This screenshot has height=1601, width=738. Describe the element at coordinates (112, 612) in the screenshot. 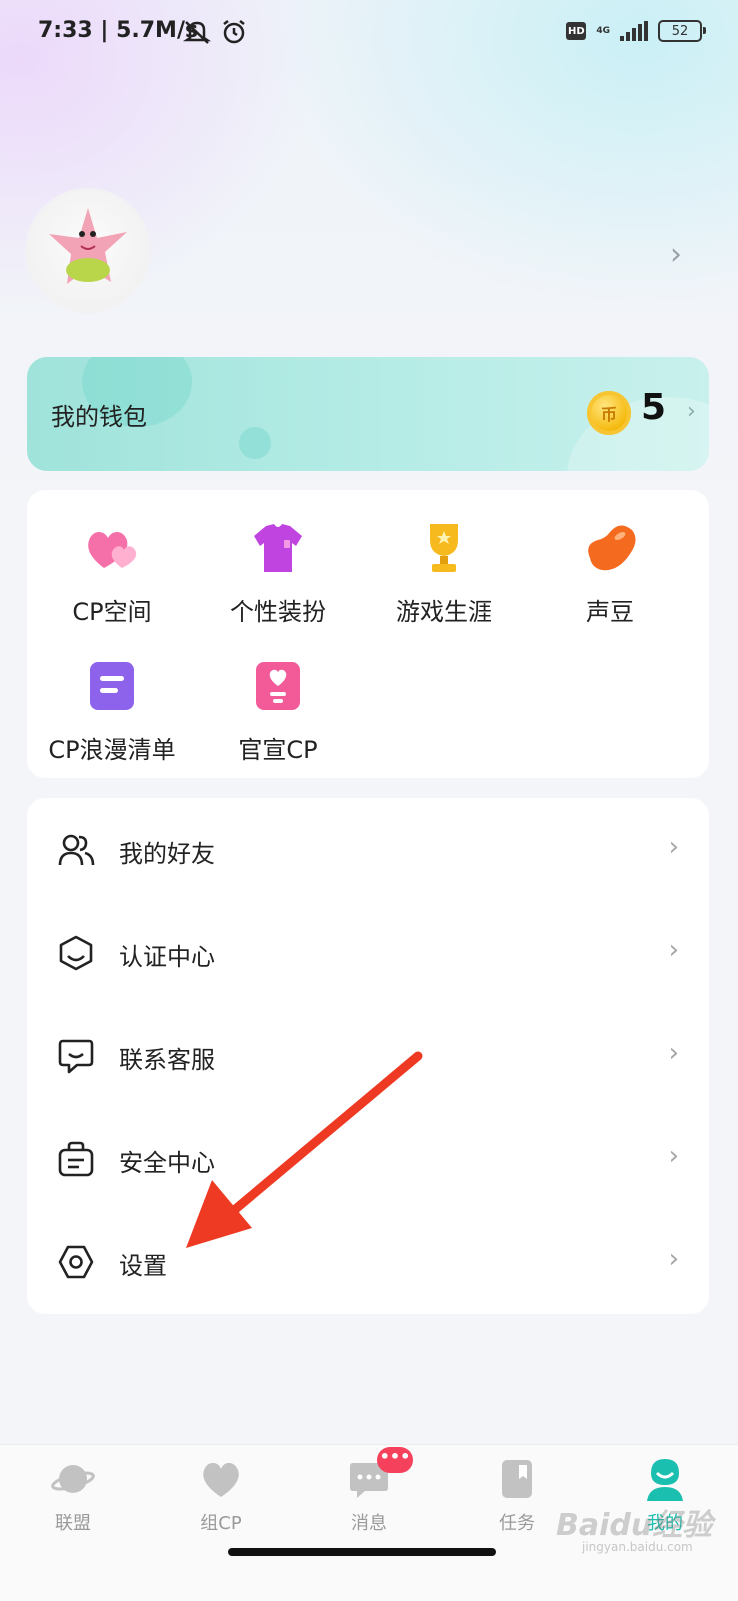

I see `feature-label: CP空间` at that location.